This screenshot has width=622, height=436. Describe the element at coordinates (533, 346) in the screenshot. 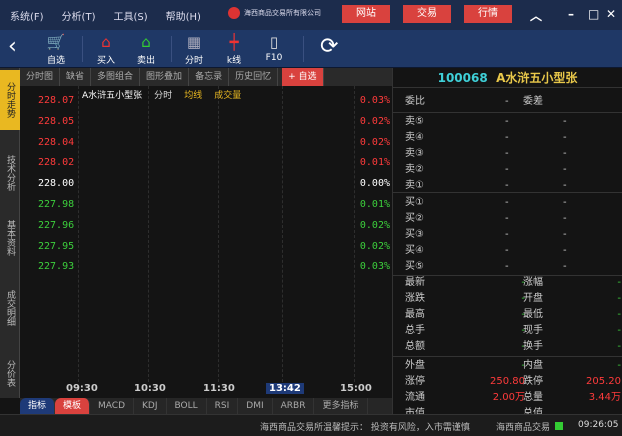

I see `stat-label: 换手` at that location.